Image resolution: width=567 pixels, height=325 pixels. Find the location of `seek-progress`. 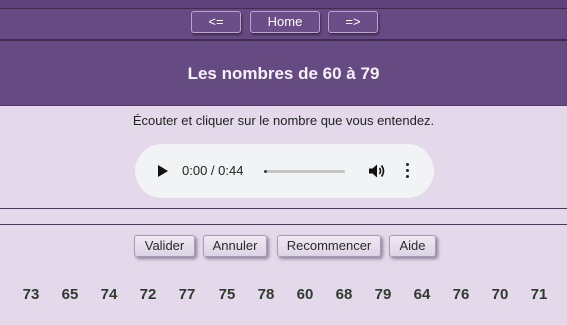

seek-progress is located at coordinates (265, 171).